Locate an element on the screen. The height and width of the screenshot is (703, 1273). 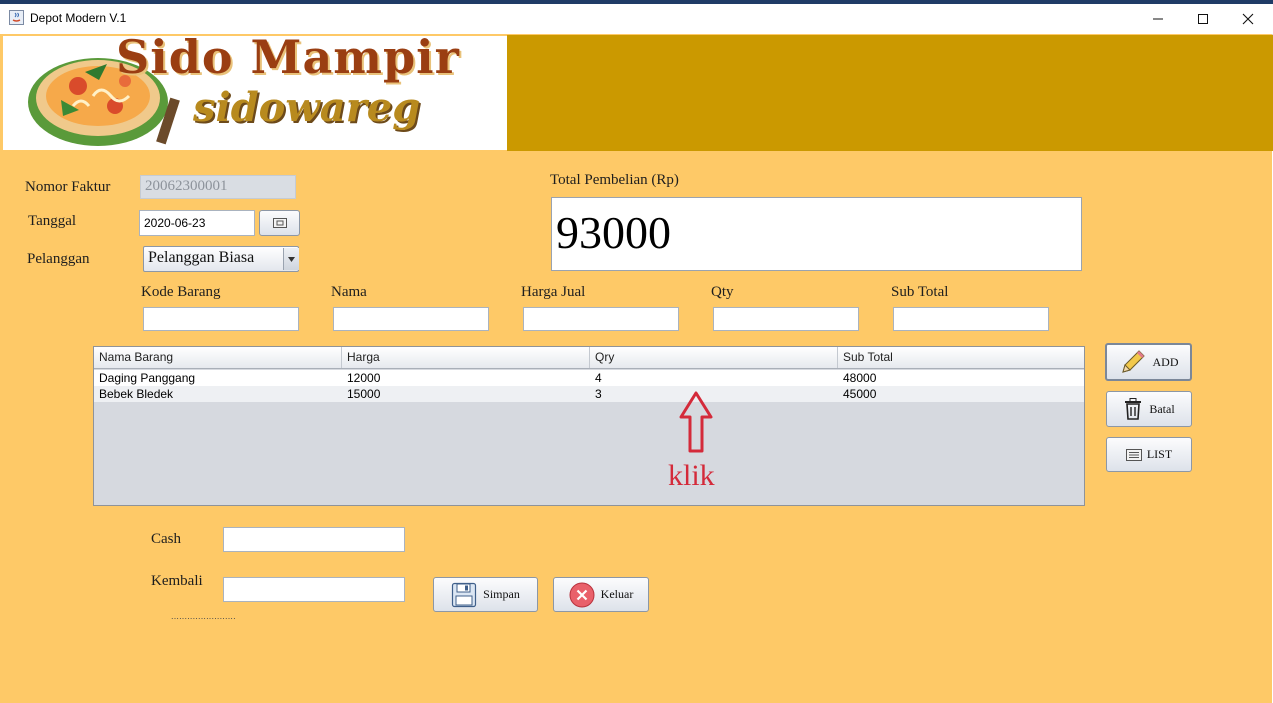
dropdown-arrow is located at coordinates (291, 259).